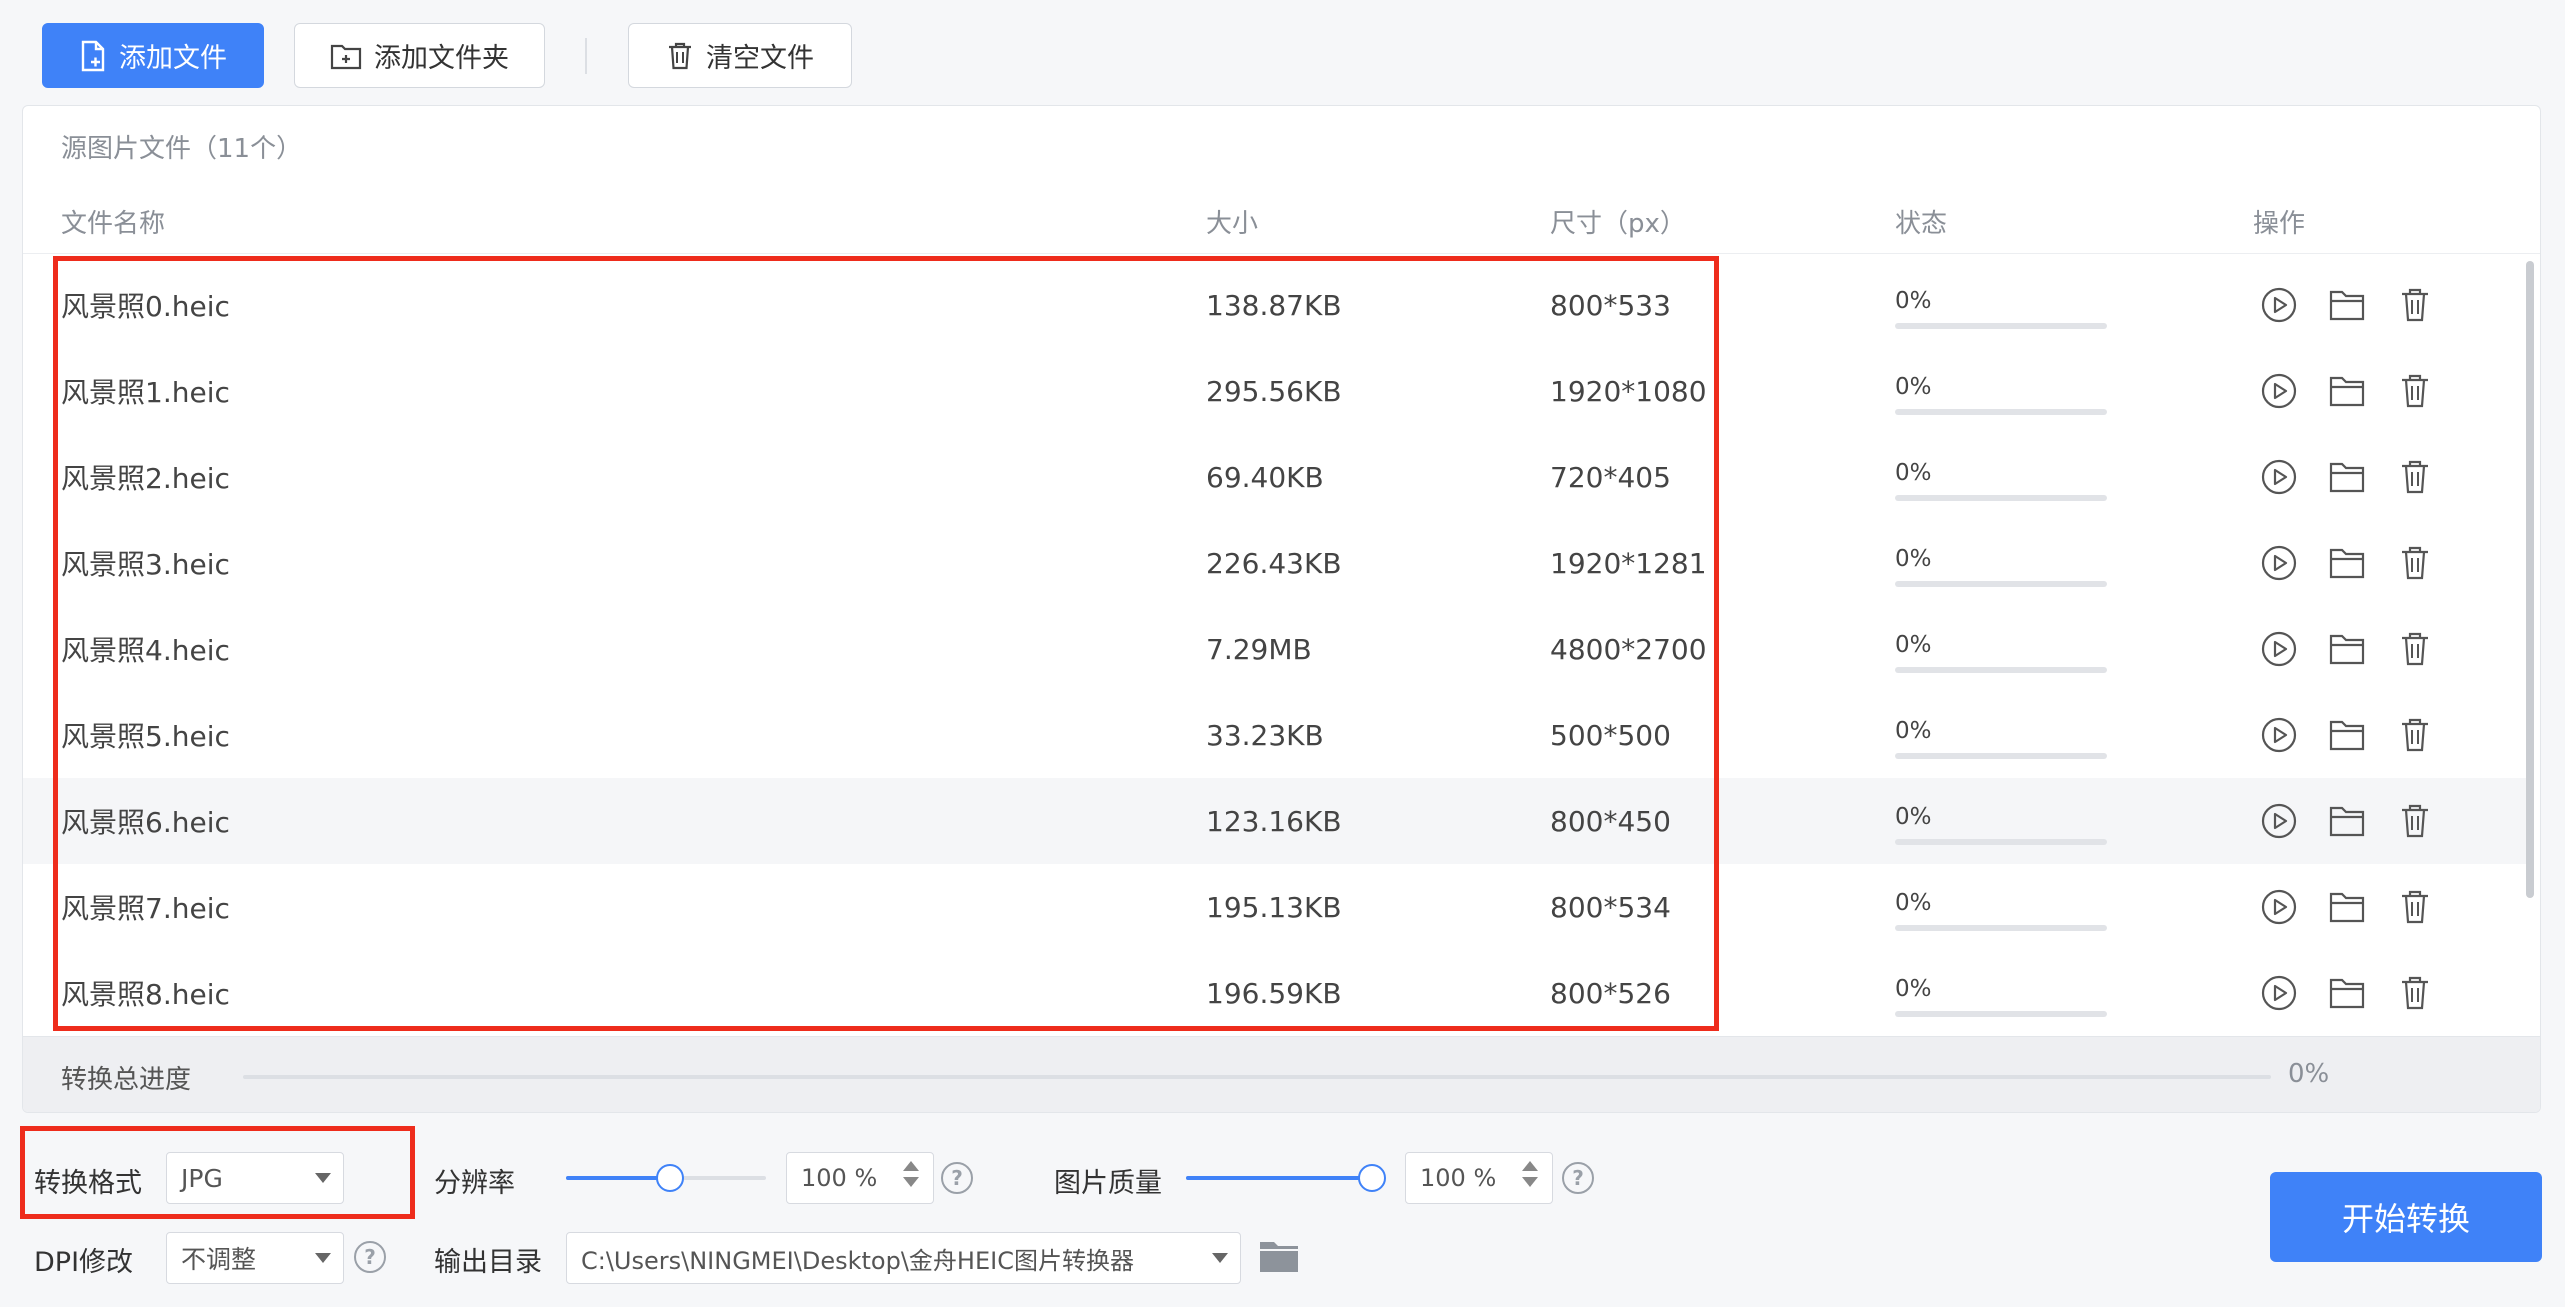  What do you see at coordinates (1618, 224) in the screenshot?
I see `column-header-dimensions: 尺寸（px）` at bounding box center [1618, 224].